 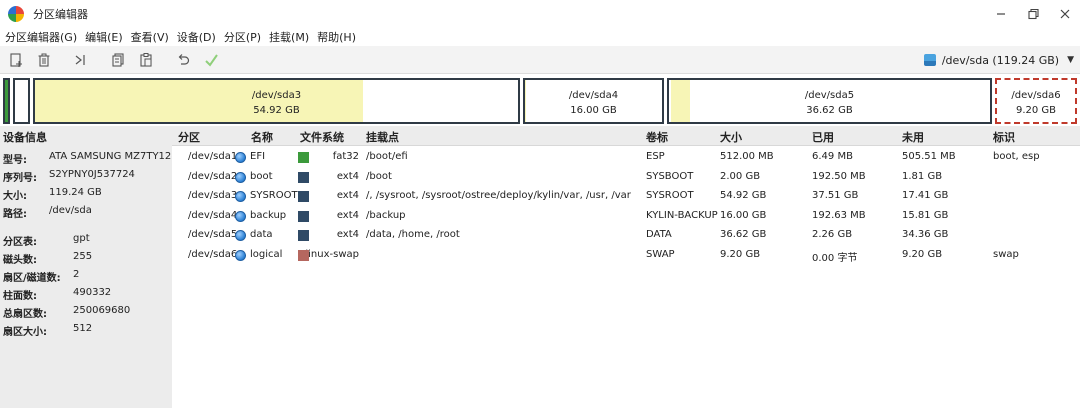 I want to click on label-cell: SYSROOT, so click(x=670, y=196).